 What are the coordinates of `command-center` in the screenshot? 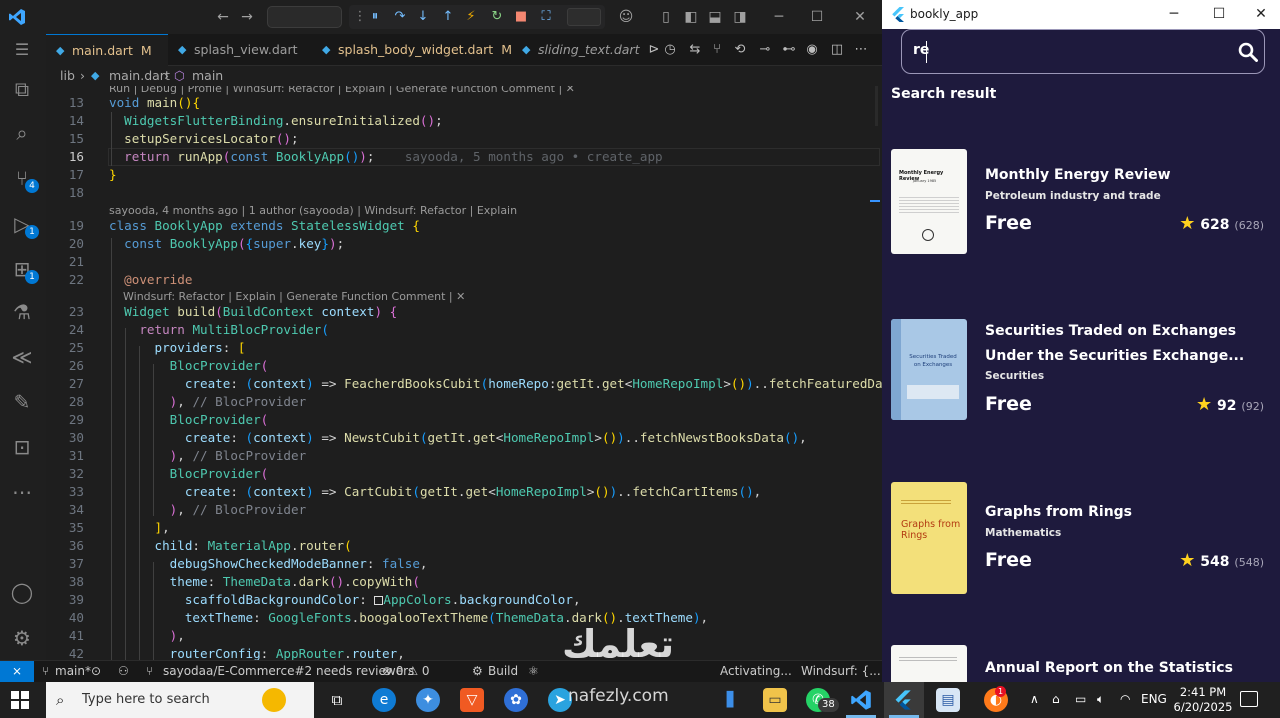 It's located at (304, 17).